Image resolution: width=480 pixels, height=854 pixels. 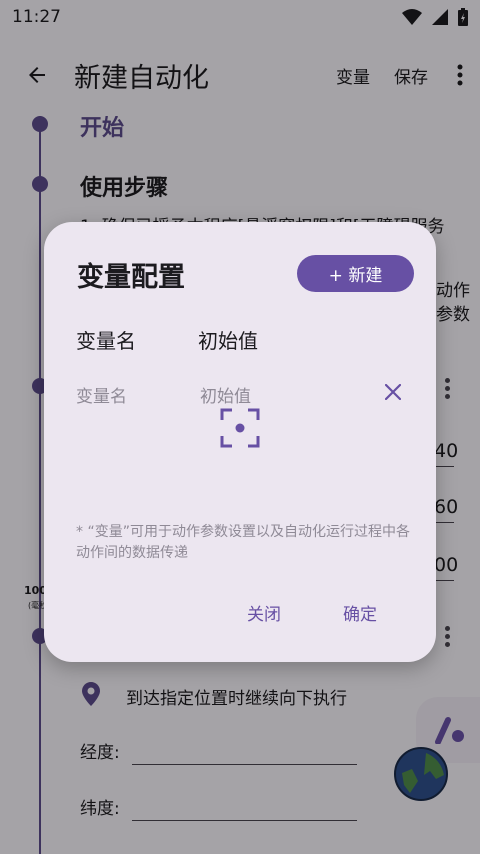 What do you see at coordinates (228, 341) in the screenshot?
I see `initial-value-header: 初始值` at bounding box center [228, 341].